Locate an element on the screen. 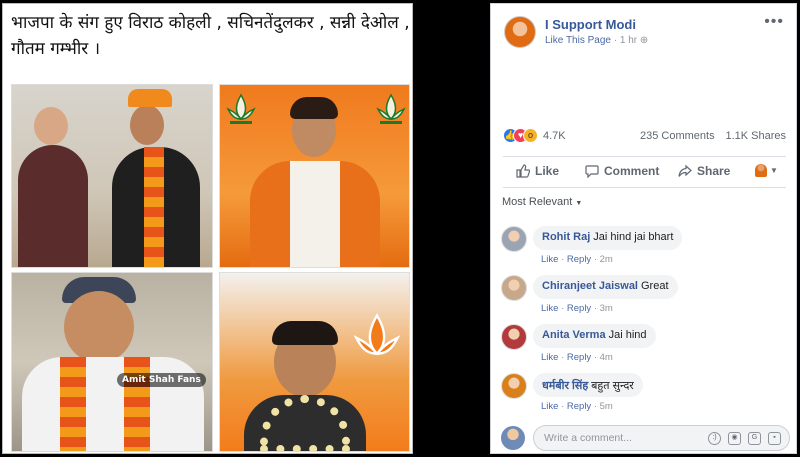 Image resolution: width=800 pixels, height=457 pixels. comment-item: Chiranjeet Jaiswal Great Like · Reply · 3m is located at coordinates (646, 298).